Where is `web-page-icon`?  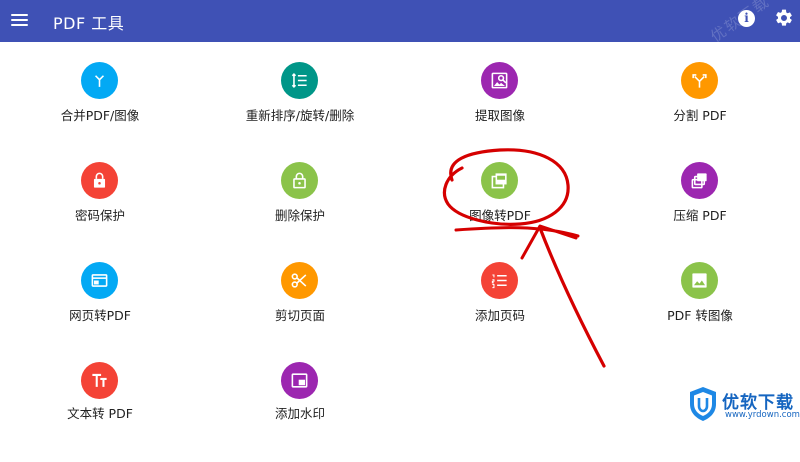 web-page-icon is located at coordinates (99, 280).